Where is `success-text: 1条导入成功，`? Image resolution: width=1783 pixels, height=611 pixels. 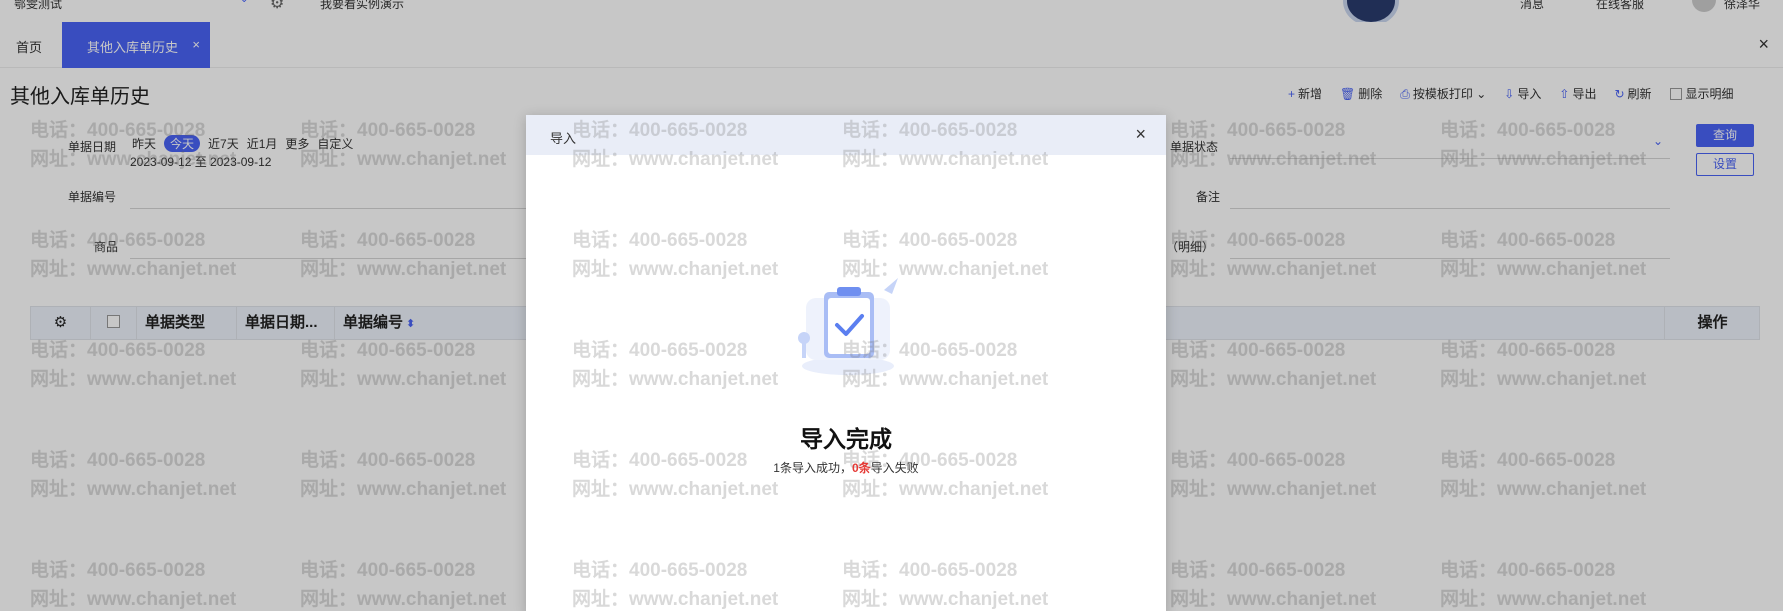 success-text: 1条导入成功， is located at coordinates (812, 468).